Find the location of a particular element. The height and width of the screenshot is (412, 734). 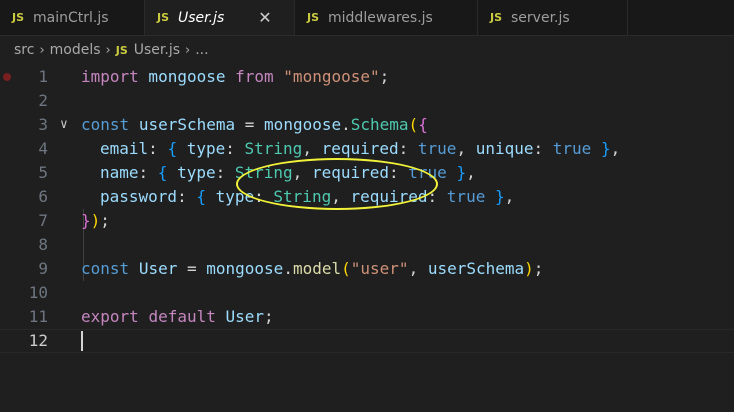

line-number: 1 is located at coordinates (43, 76).